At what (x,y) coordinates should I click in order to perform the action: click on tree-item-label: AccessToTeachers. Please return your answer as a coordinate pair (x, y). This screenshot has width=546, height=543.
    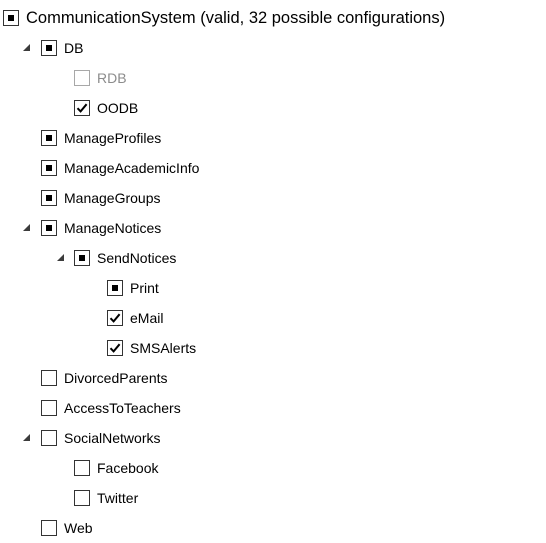
    Looking at the image, I should click on (122, 408).